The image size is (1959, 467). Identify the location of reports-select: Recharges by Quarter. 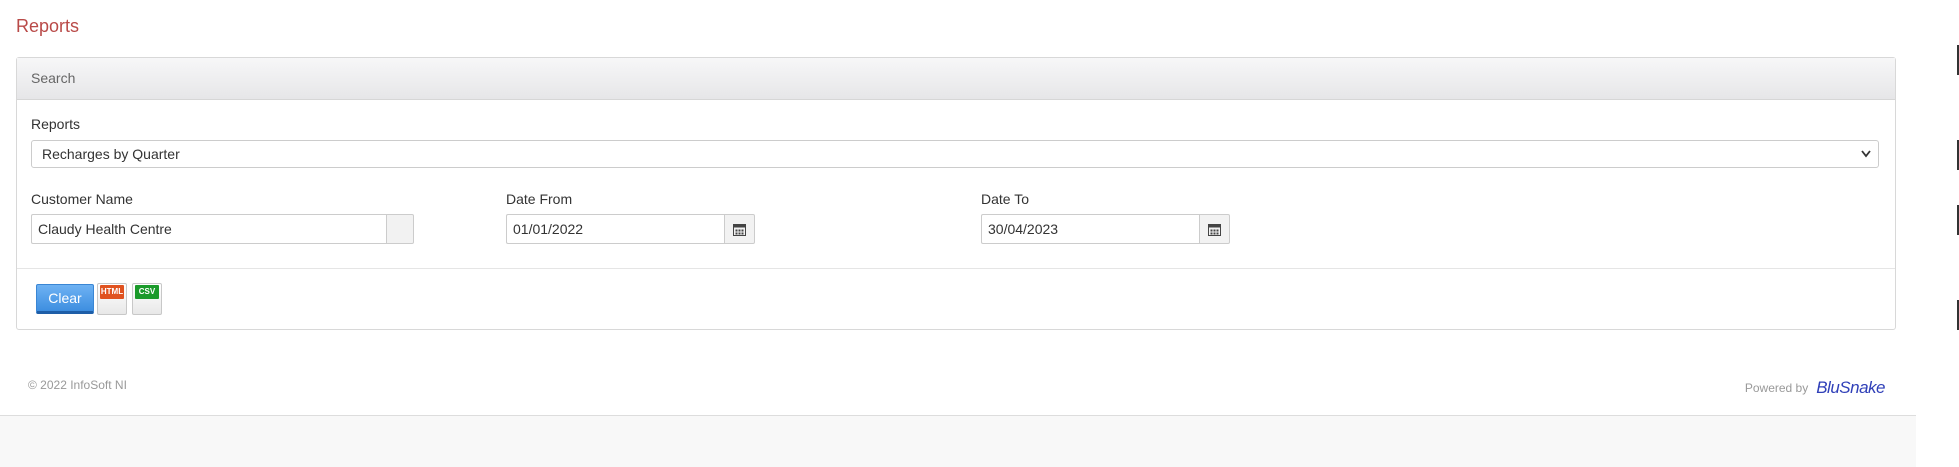
(955, 154).